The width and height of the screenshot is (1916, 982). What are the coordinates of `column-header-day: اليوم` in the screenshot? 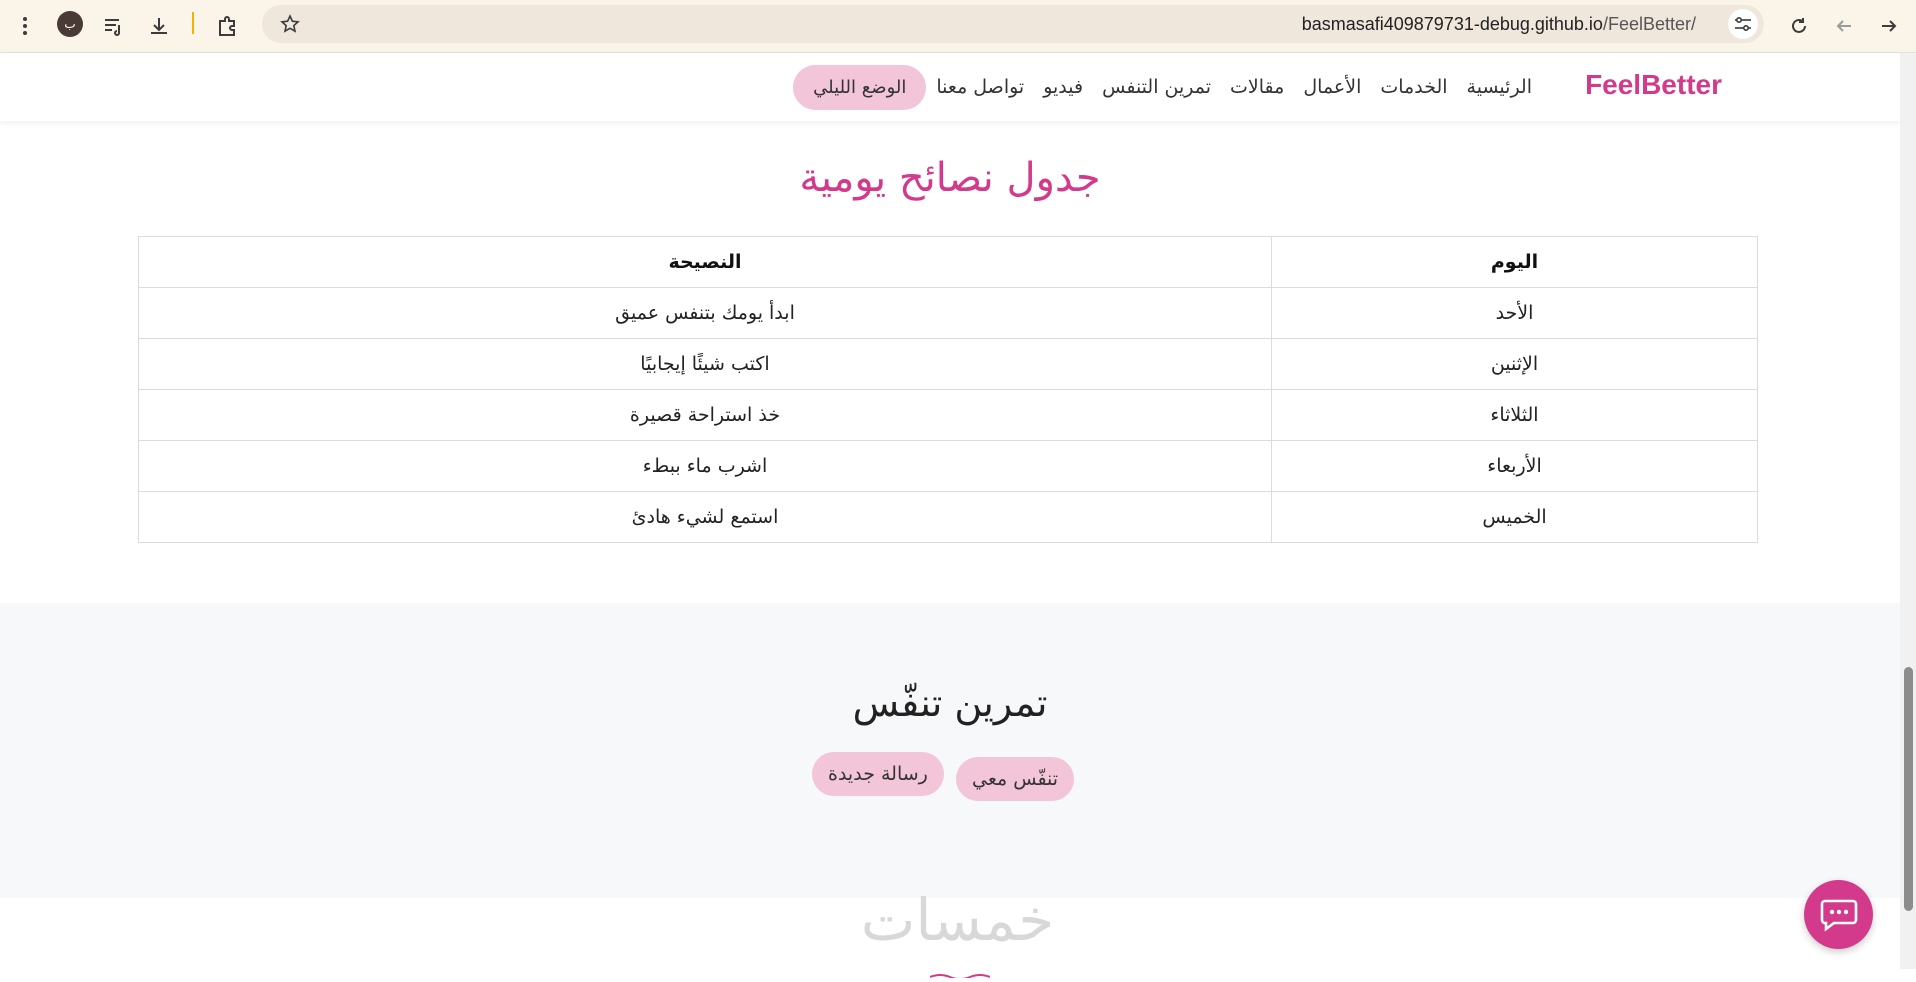 It's located at (1514, 262).